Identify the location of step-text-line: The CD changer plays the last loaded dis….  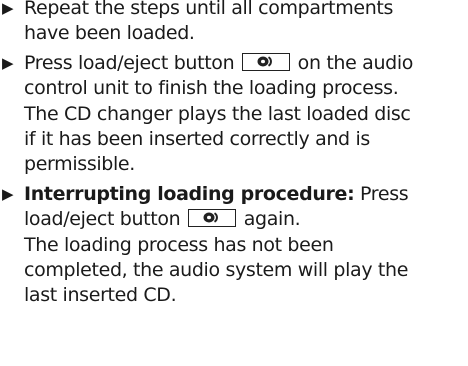
(217, 113).